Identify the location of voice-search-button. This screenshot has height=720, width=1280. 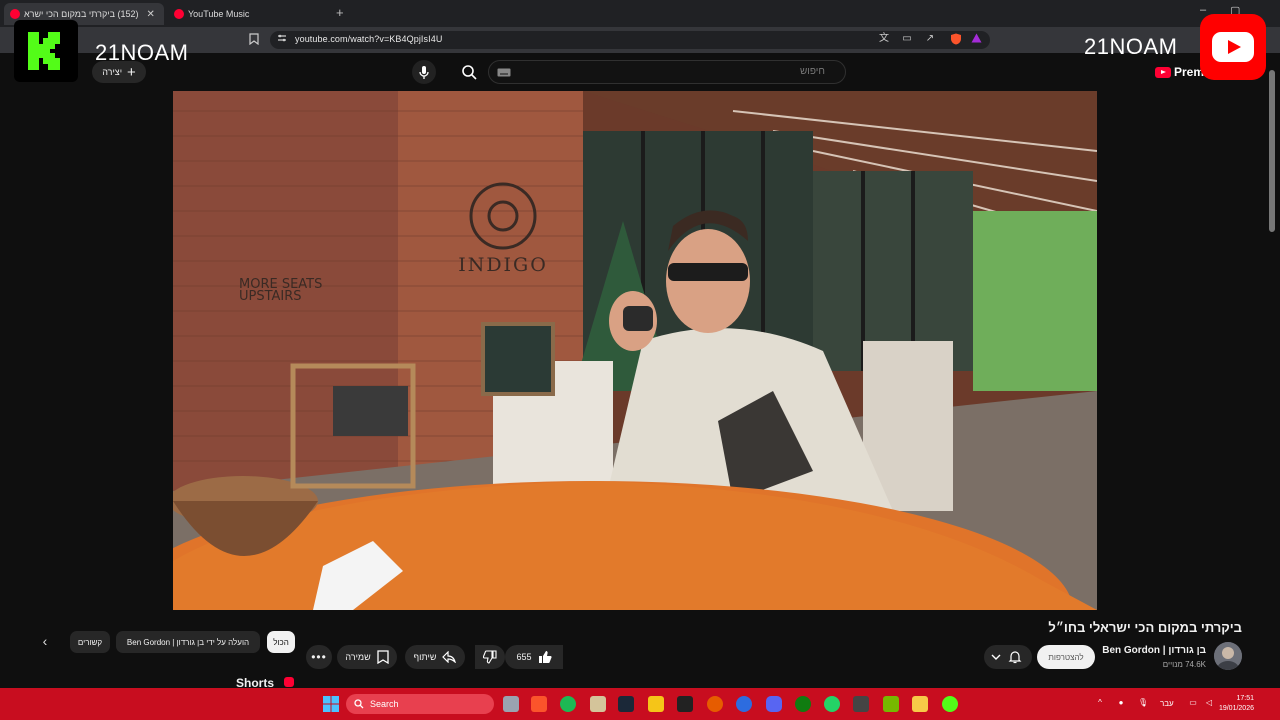
(424, 72).